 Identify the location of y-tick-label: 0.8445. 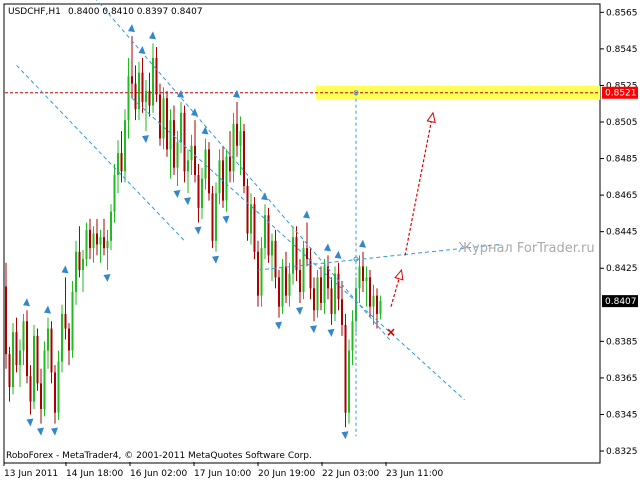
(622, 233).